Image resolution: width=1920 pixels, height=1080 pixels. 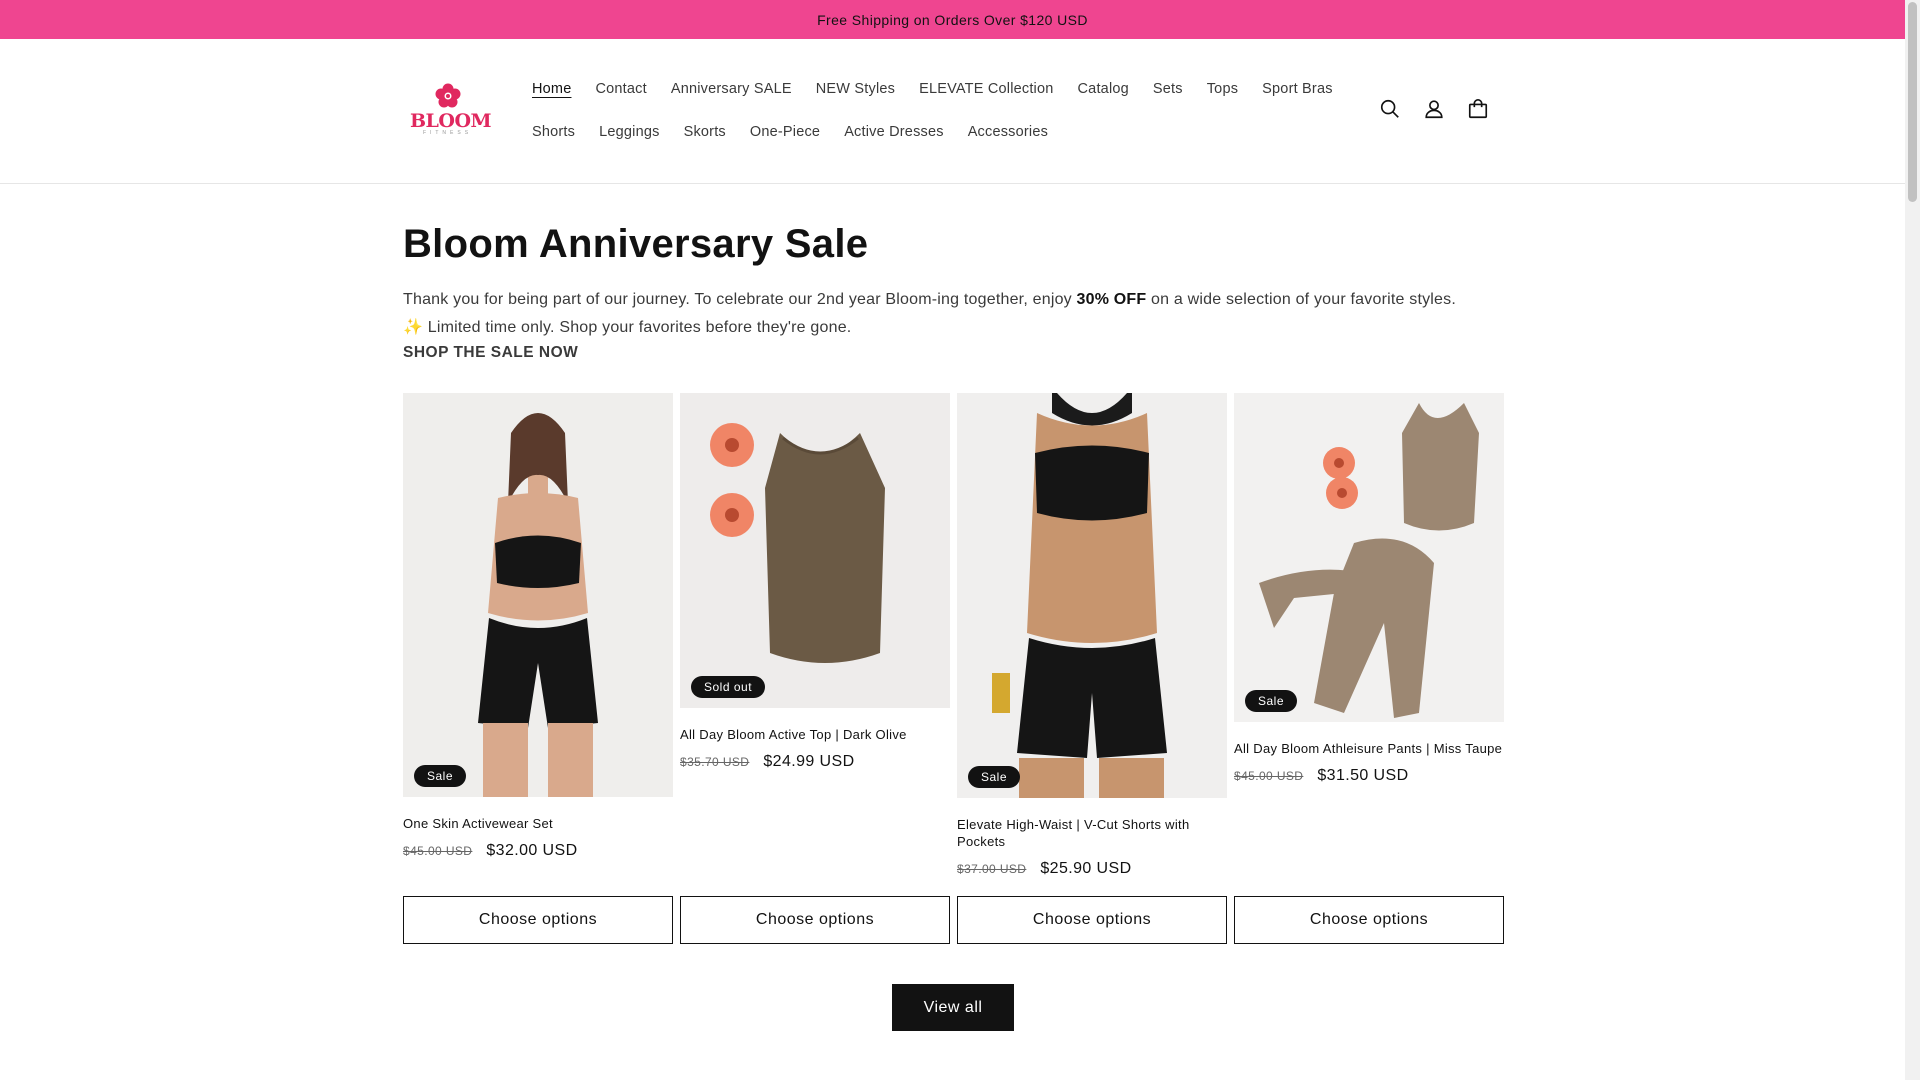 What do you see at coordinates (728, 687) in the screenshot?
I see `sold-out-badge: Sold out` at bounding box center [728, 687].